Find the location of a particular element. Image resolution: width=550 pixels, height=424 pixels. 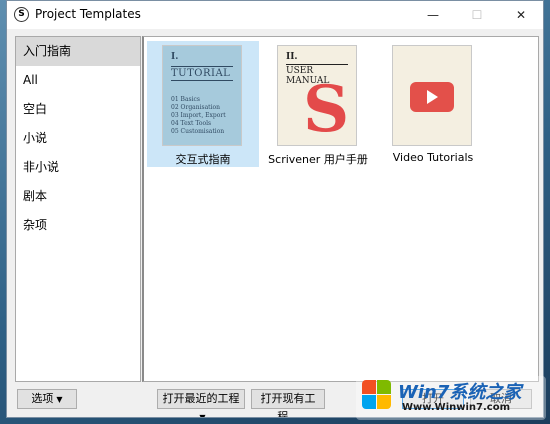

template-video-tutorials: Video Tutorials is located at coordinates (433, 104).